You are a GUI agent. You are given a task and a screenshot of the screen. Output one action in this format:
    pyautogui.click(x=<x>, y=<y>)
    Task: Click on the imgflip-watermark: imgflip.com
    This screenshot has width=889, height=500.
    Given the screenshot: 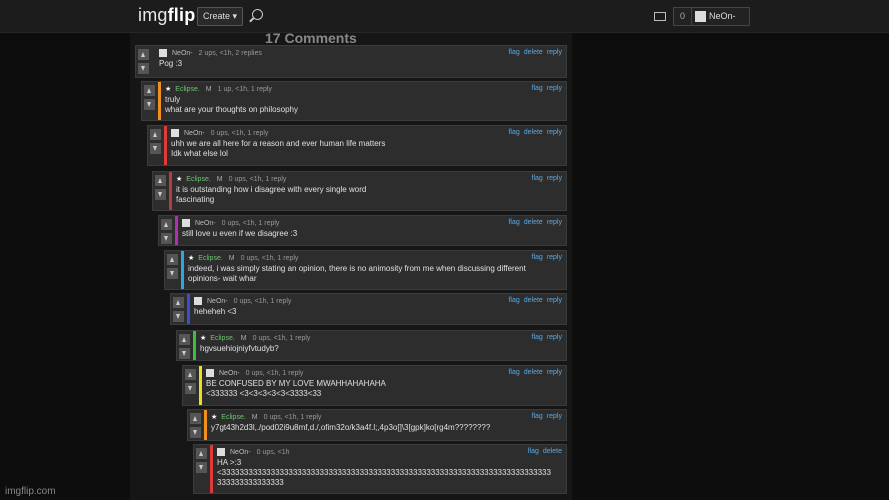 What is the action you would take?
    pyautogui.click(x=30, y=491)
    